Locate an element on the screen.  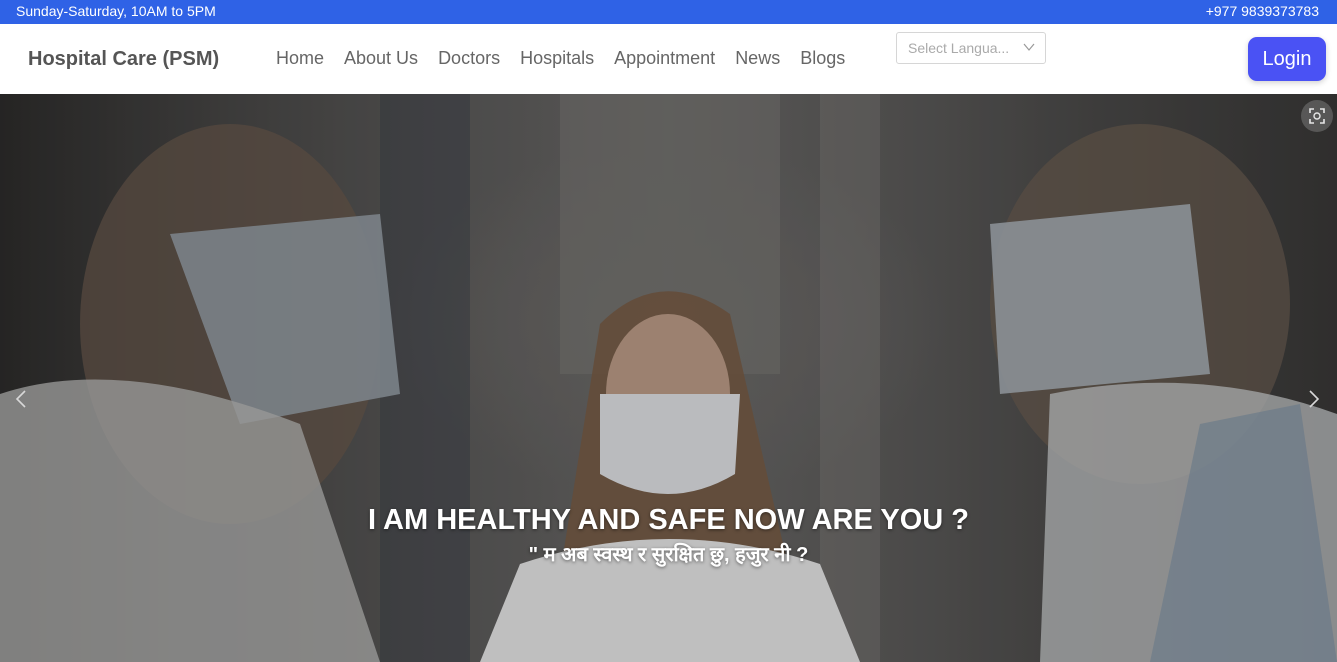
login-button: Login is located at coordinates (1287, 59).